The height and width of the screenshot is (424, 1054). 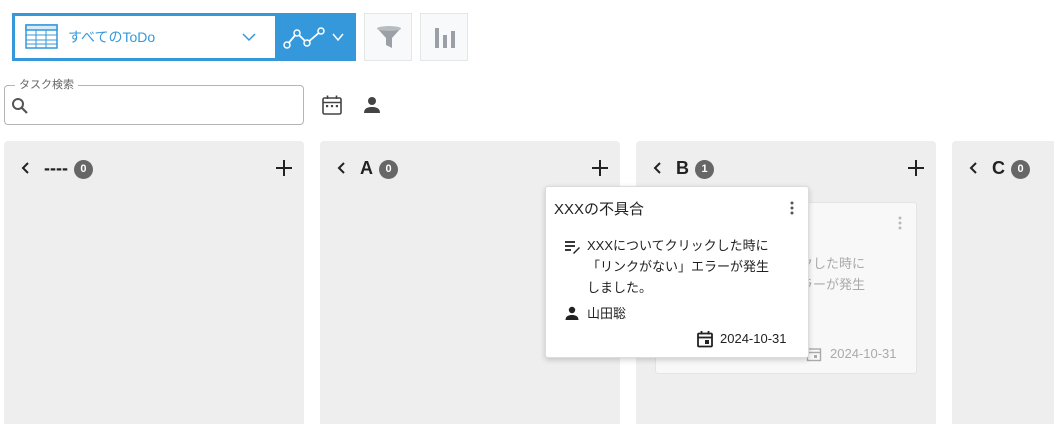 I want to click on table-icon, so click(x=41, y=36).